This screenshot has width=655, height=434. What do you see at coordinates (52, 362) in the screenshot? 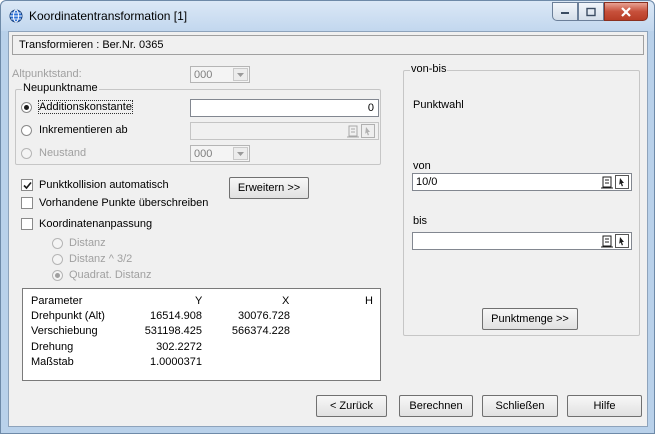
I see `param-row-label: Maßstab` at bounding box center [52, 362].